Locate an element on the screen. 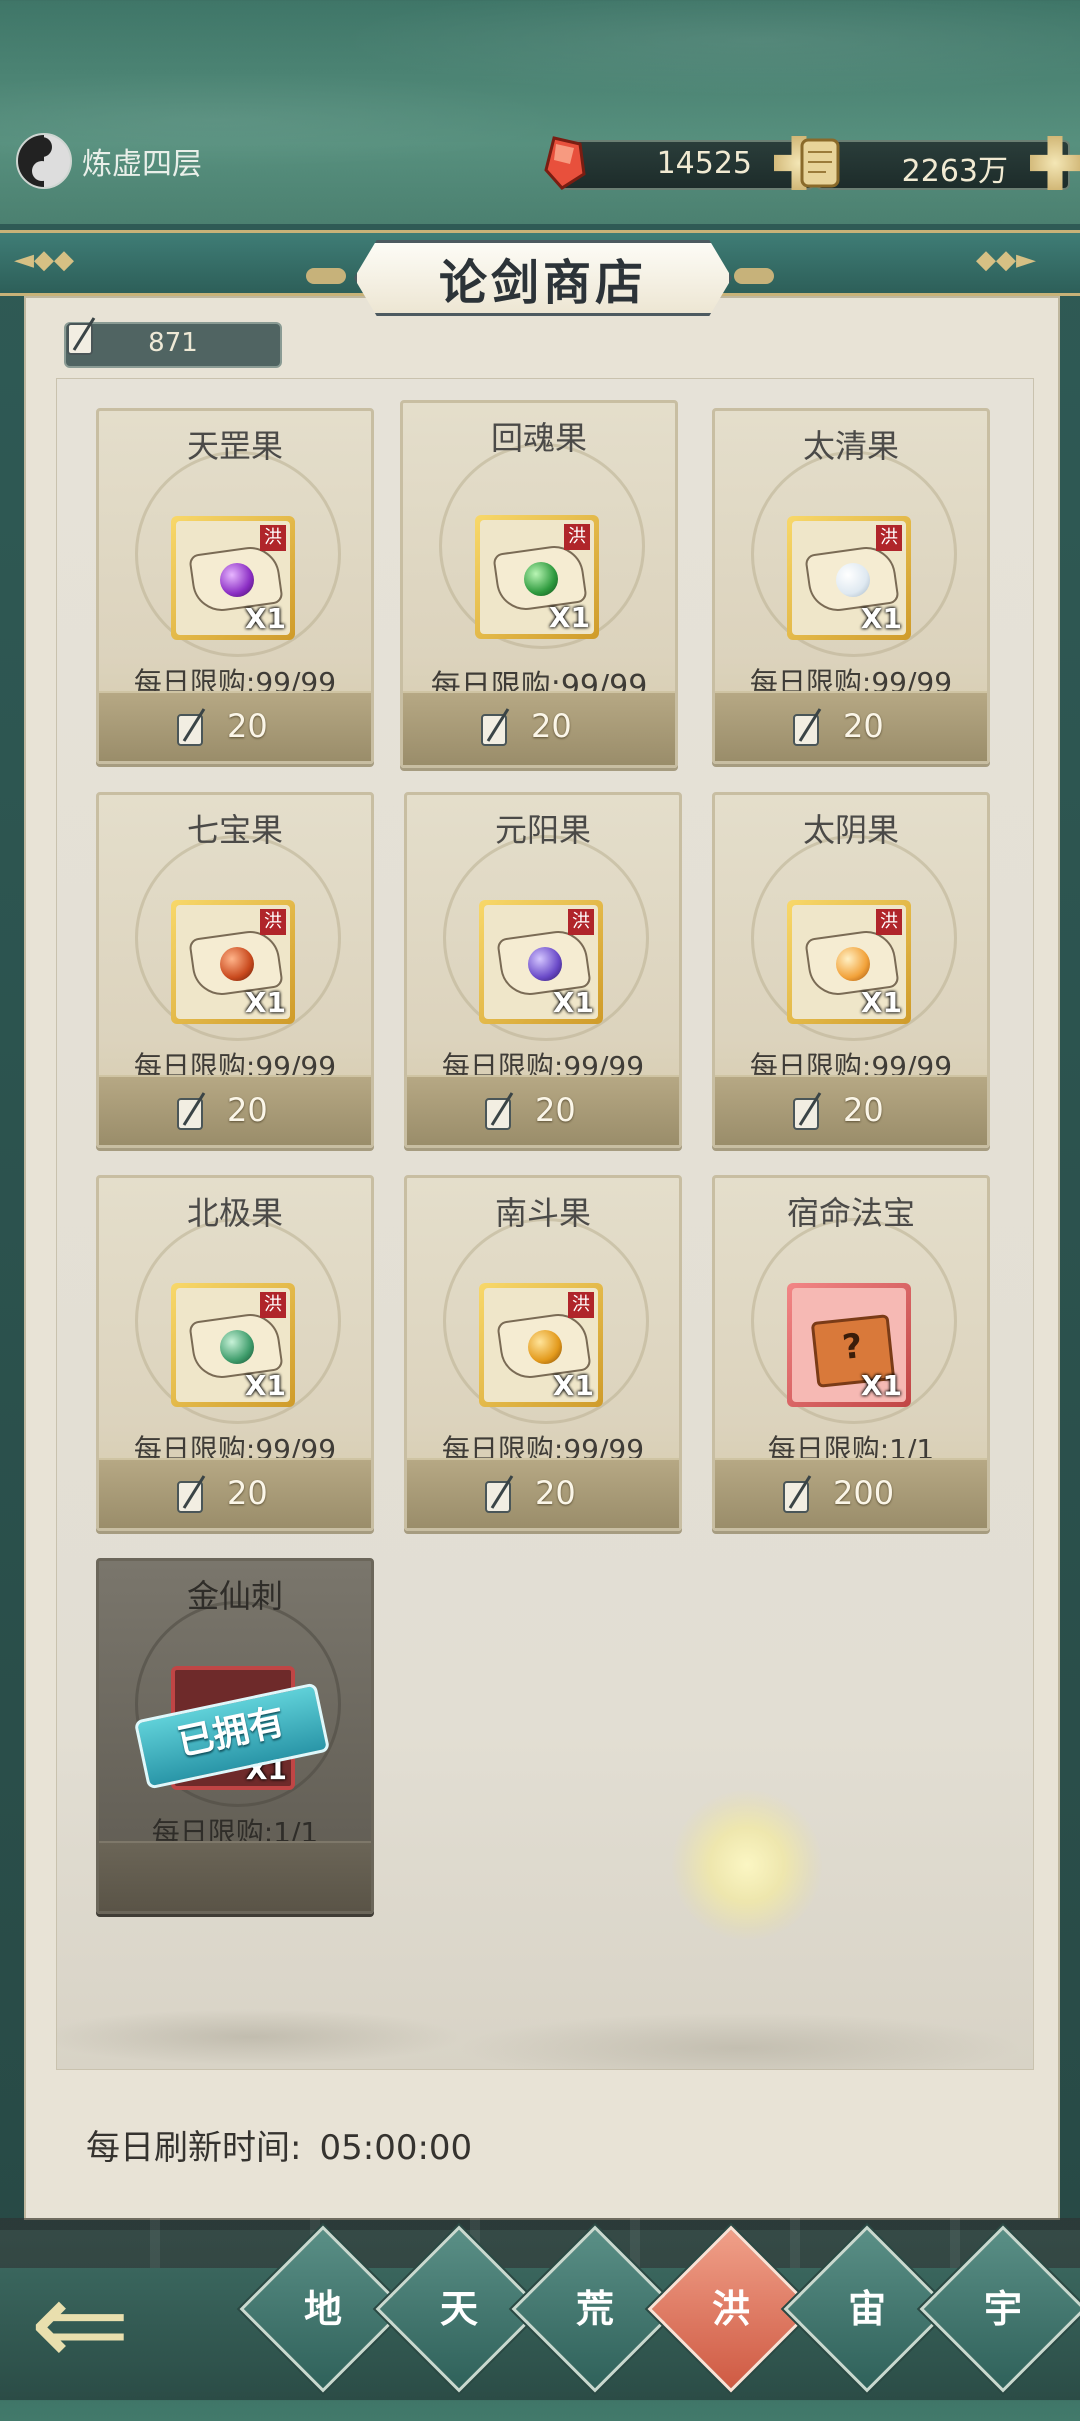  swirl-effect is located at coordinates (747, 1865).